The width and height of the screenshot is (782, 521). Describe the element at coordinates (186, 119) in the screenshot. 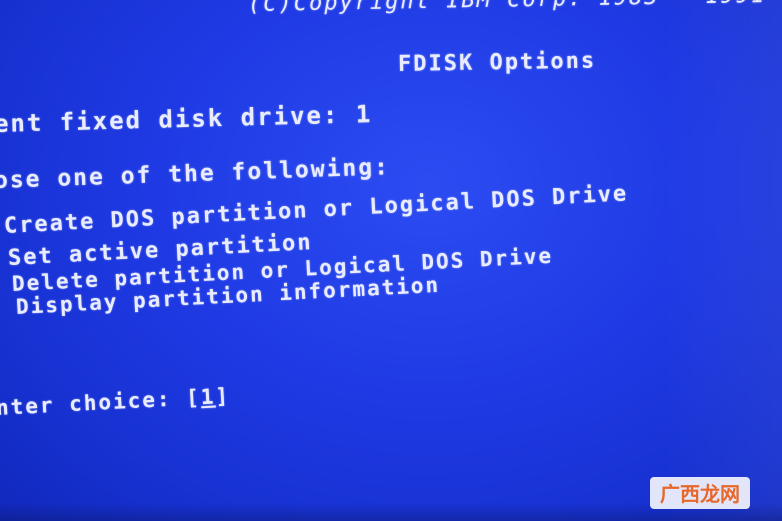

I see `current-drive-label: ent fixed disk drive: 1` at that location.